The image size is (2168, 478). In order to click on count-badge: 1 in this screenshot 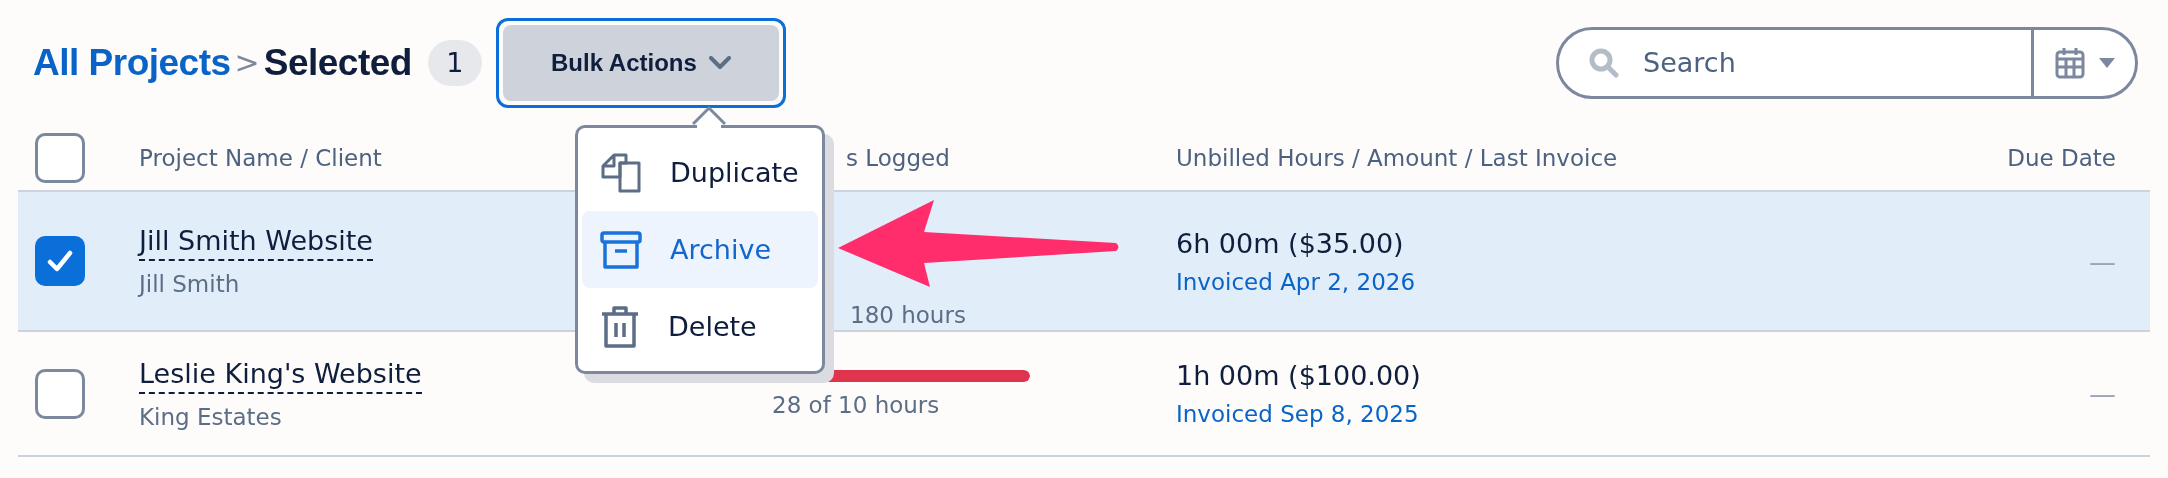, I will do `click(454, 62)`.